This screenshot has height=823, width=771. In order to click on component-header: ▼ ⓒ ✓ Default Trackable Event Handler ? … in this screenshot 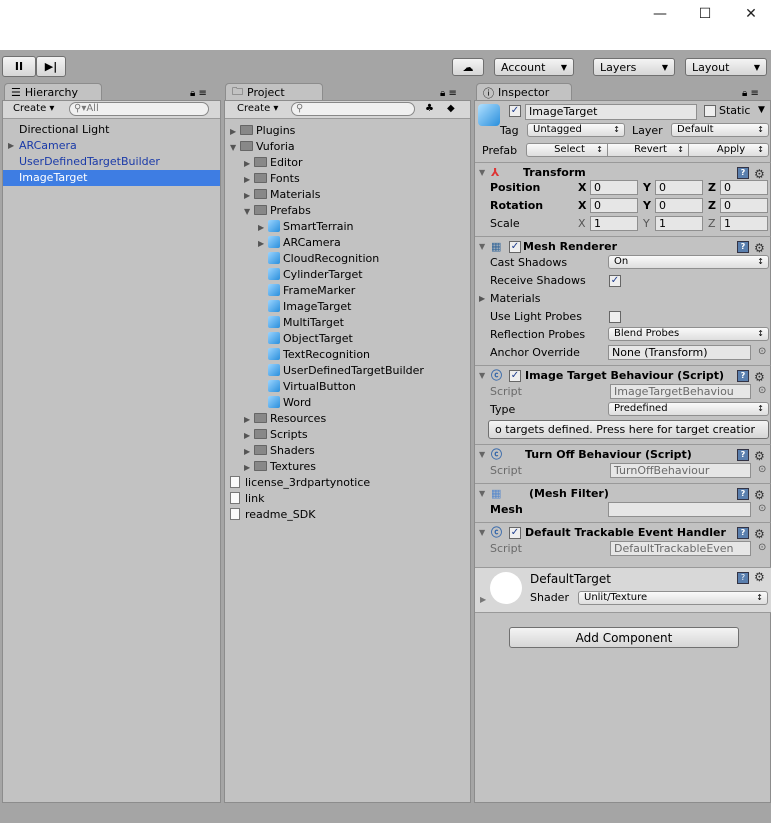, I will do `click(623, 532)`.